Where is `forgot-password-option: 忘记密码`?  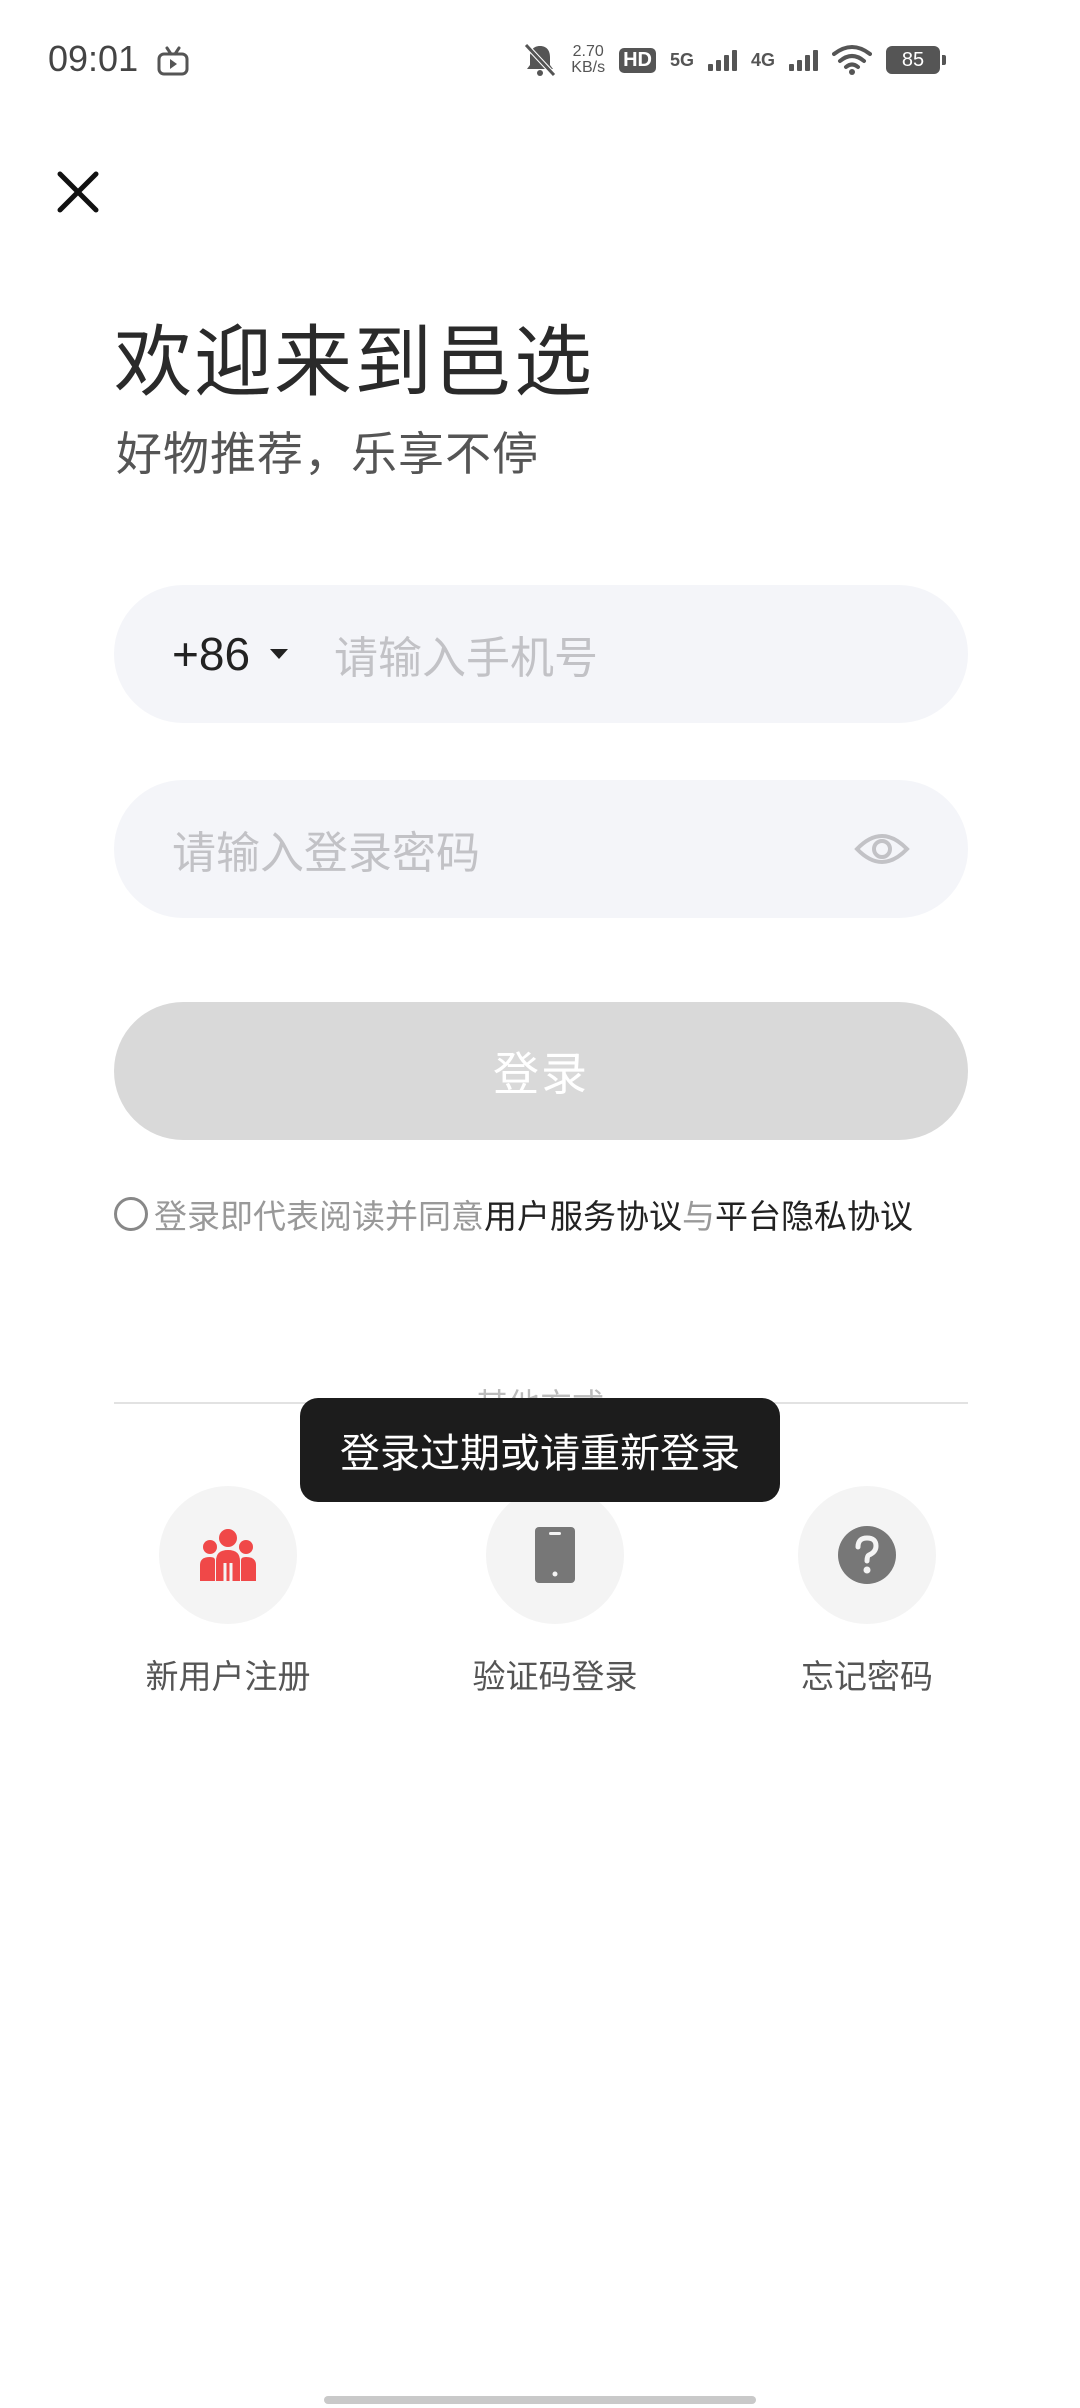
forgot-password-option: 忘记密码 is located at coordinates (867, 1592).